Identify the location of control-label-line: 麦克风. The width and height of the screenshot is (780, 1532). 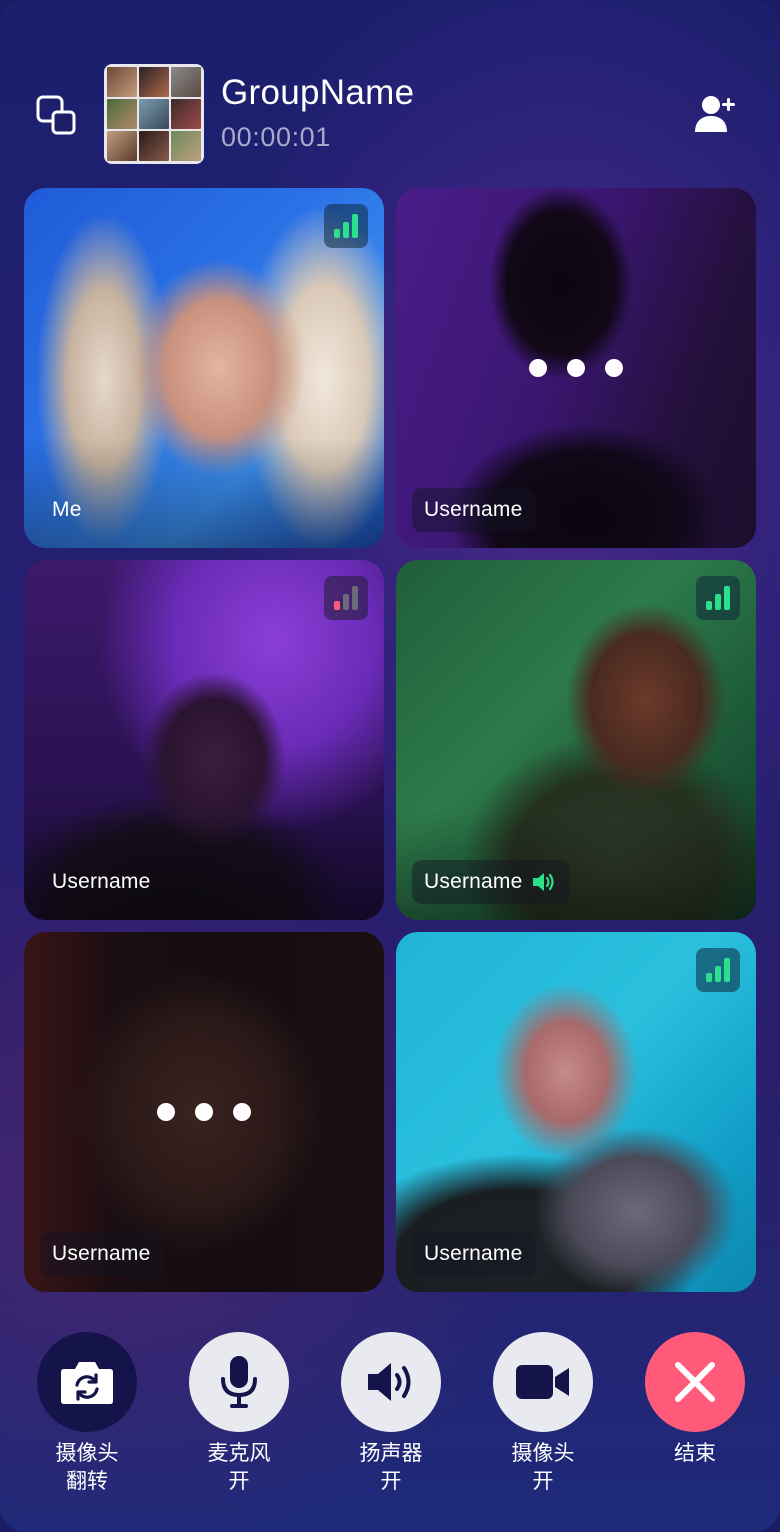
(239, 1453).